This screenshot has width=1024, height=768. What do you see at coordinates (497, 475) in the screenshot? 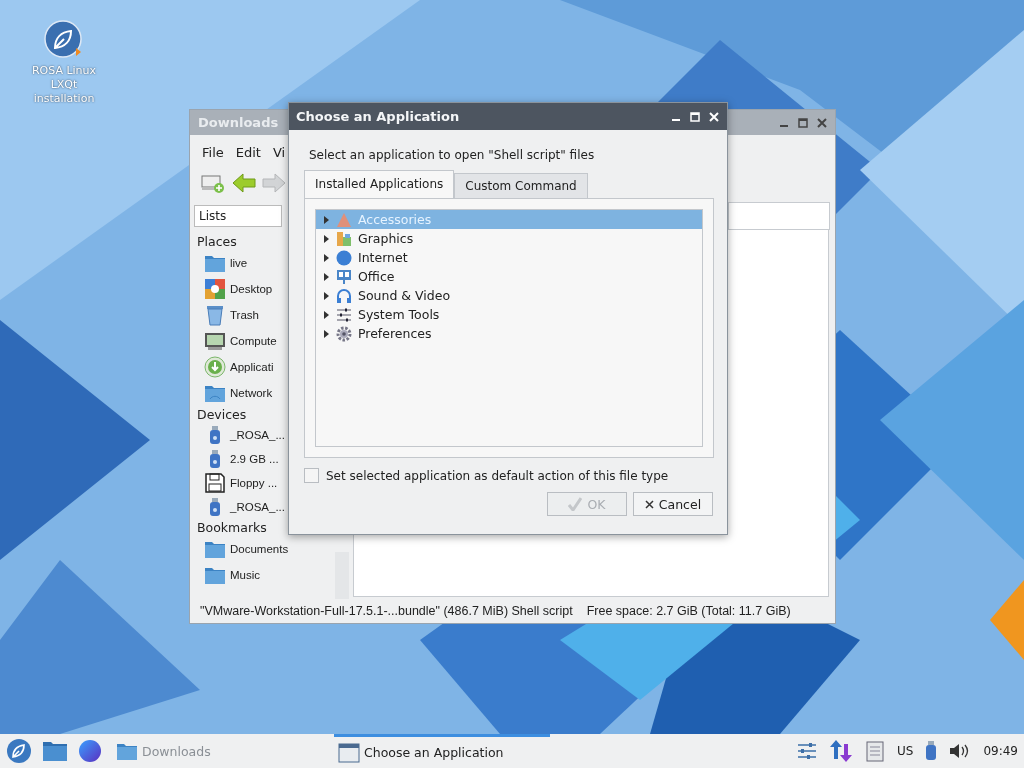
I see `checkbox-label: Set selected application as default action of this file type` at bounding box center [497, 475].